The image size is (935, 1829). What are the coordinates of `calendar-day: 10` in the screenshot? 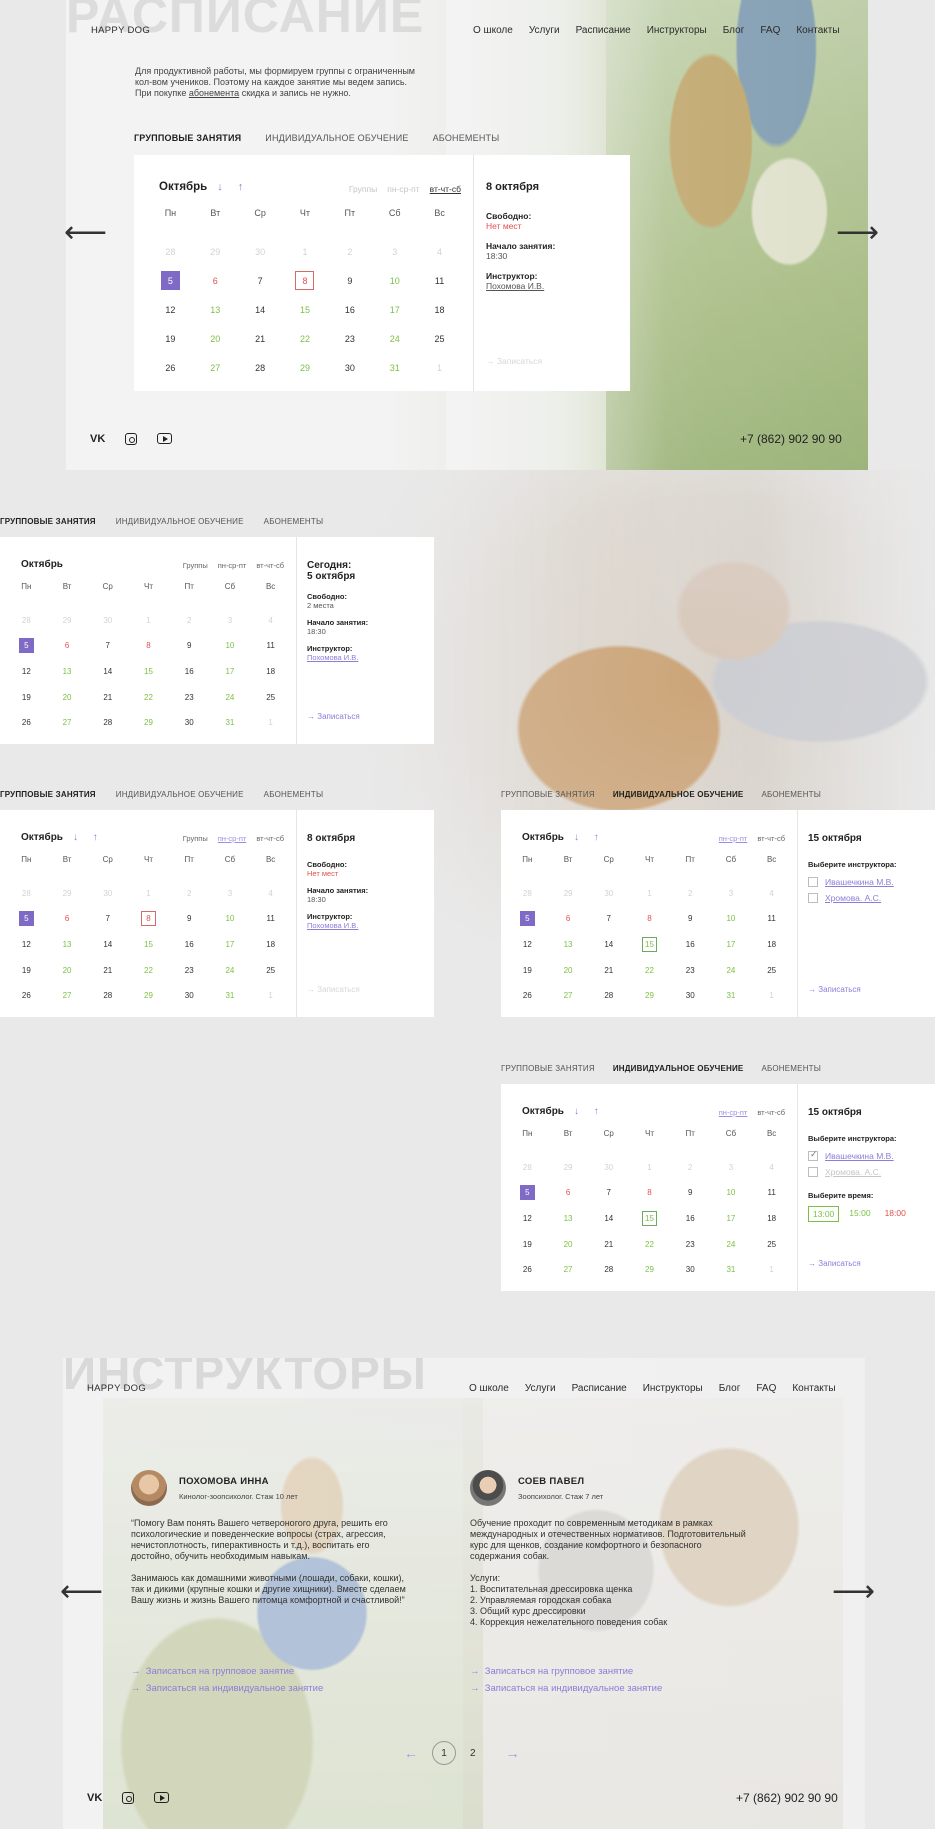 It's located at (394, 280).